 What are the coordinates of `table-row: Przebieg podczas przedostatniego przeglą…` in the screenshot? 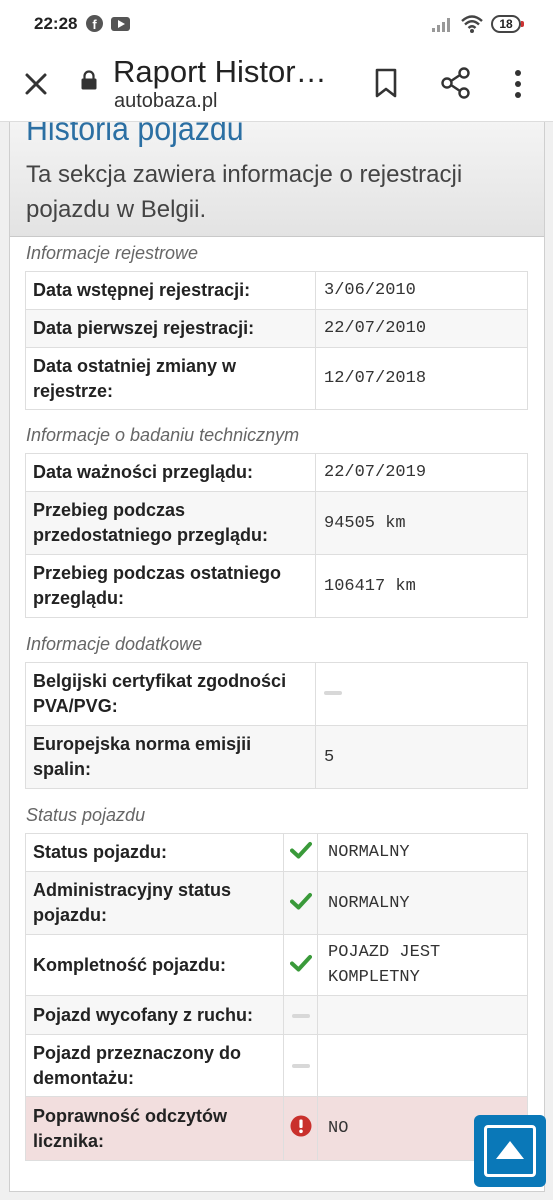 It's located at (276, 523).